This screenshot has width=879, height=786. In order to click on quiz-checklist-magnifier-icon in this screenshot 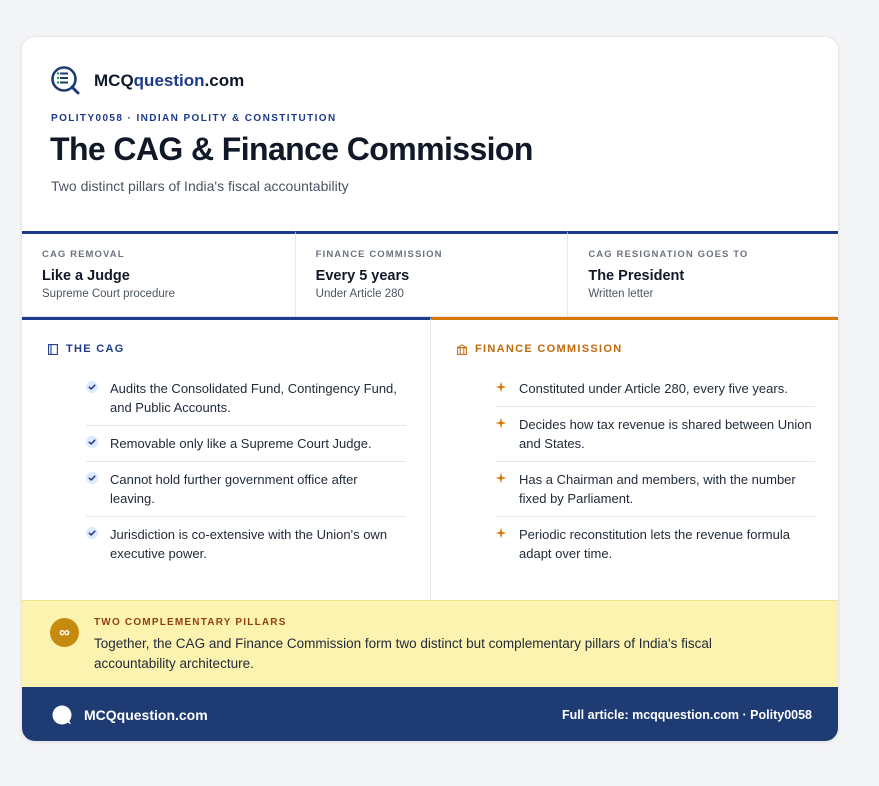, I will do `click(65, 80)`.